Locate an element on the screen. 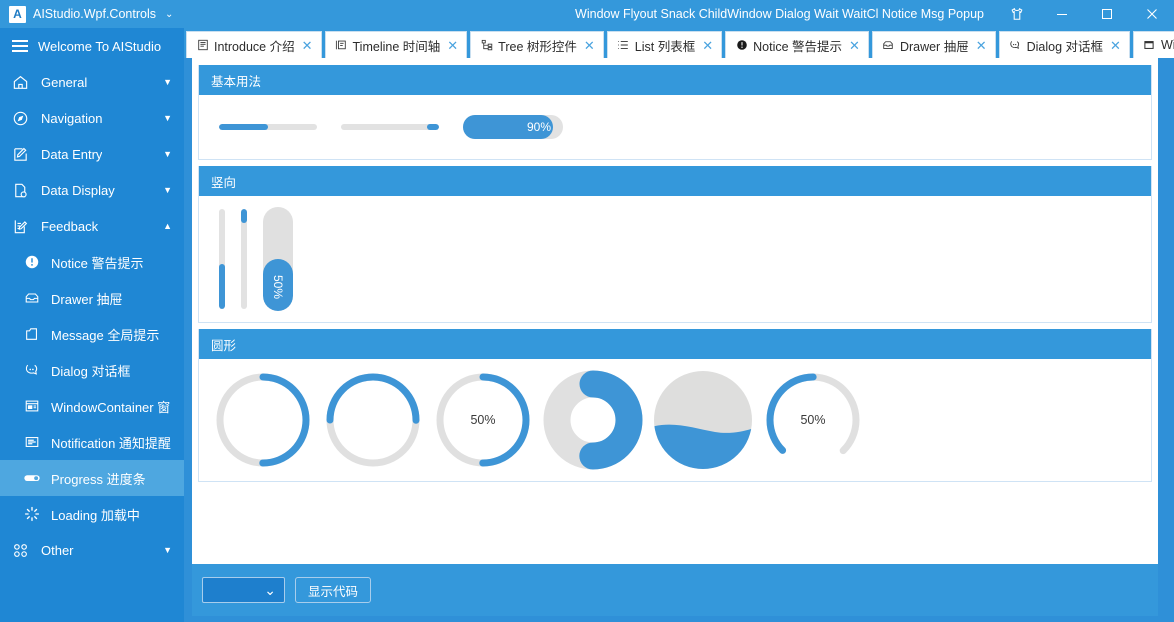 The image size is (1174, 622). circle-progress-6: 50% is located at coordinates (813, 420).